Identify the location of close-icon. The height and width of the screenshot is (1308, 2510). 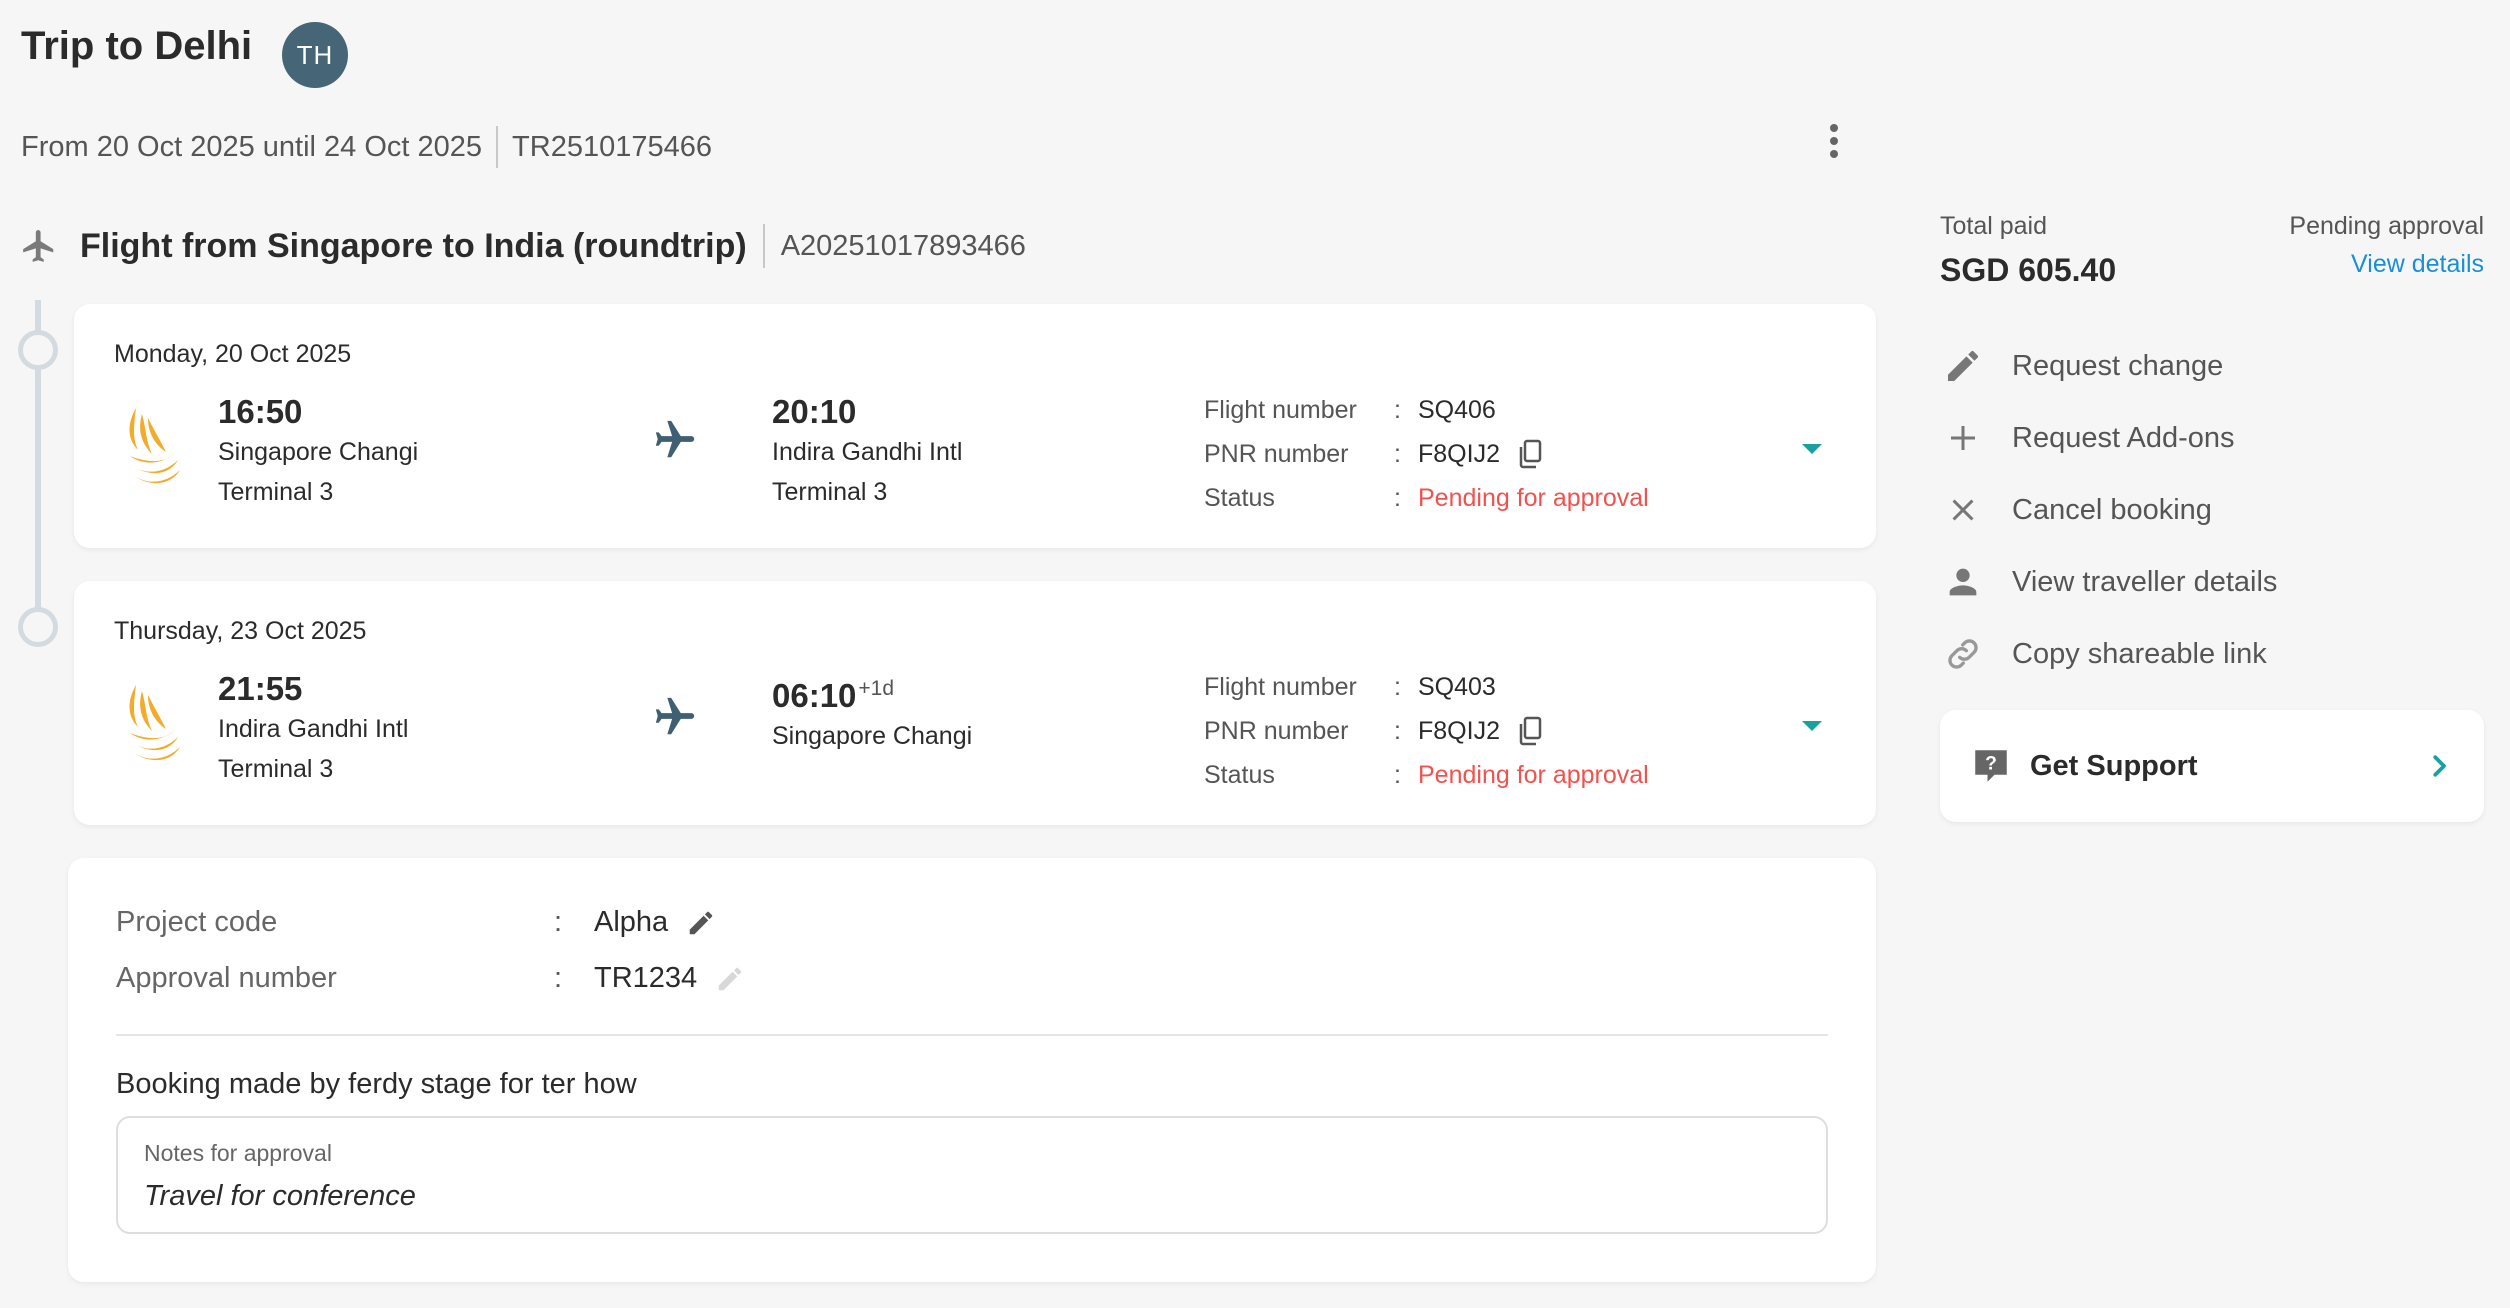
(1963, 510).